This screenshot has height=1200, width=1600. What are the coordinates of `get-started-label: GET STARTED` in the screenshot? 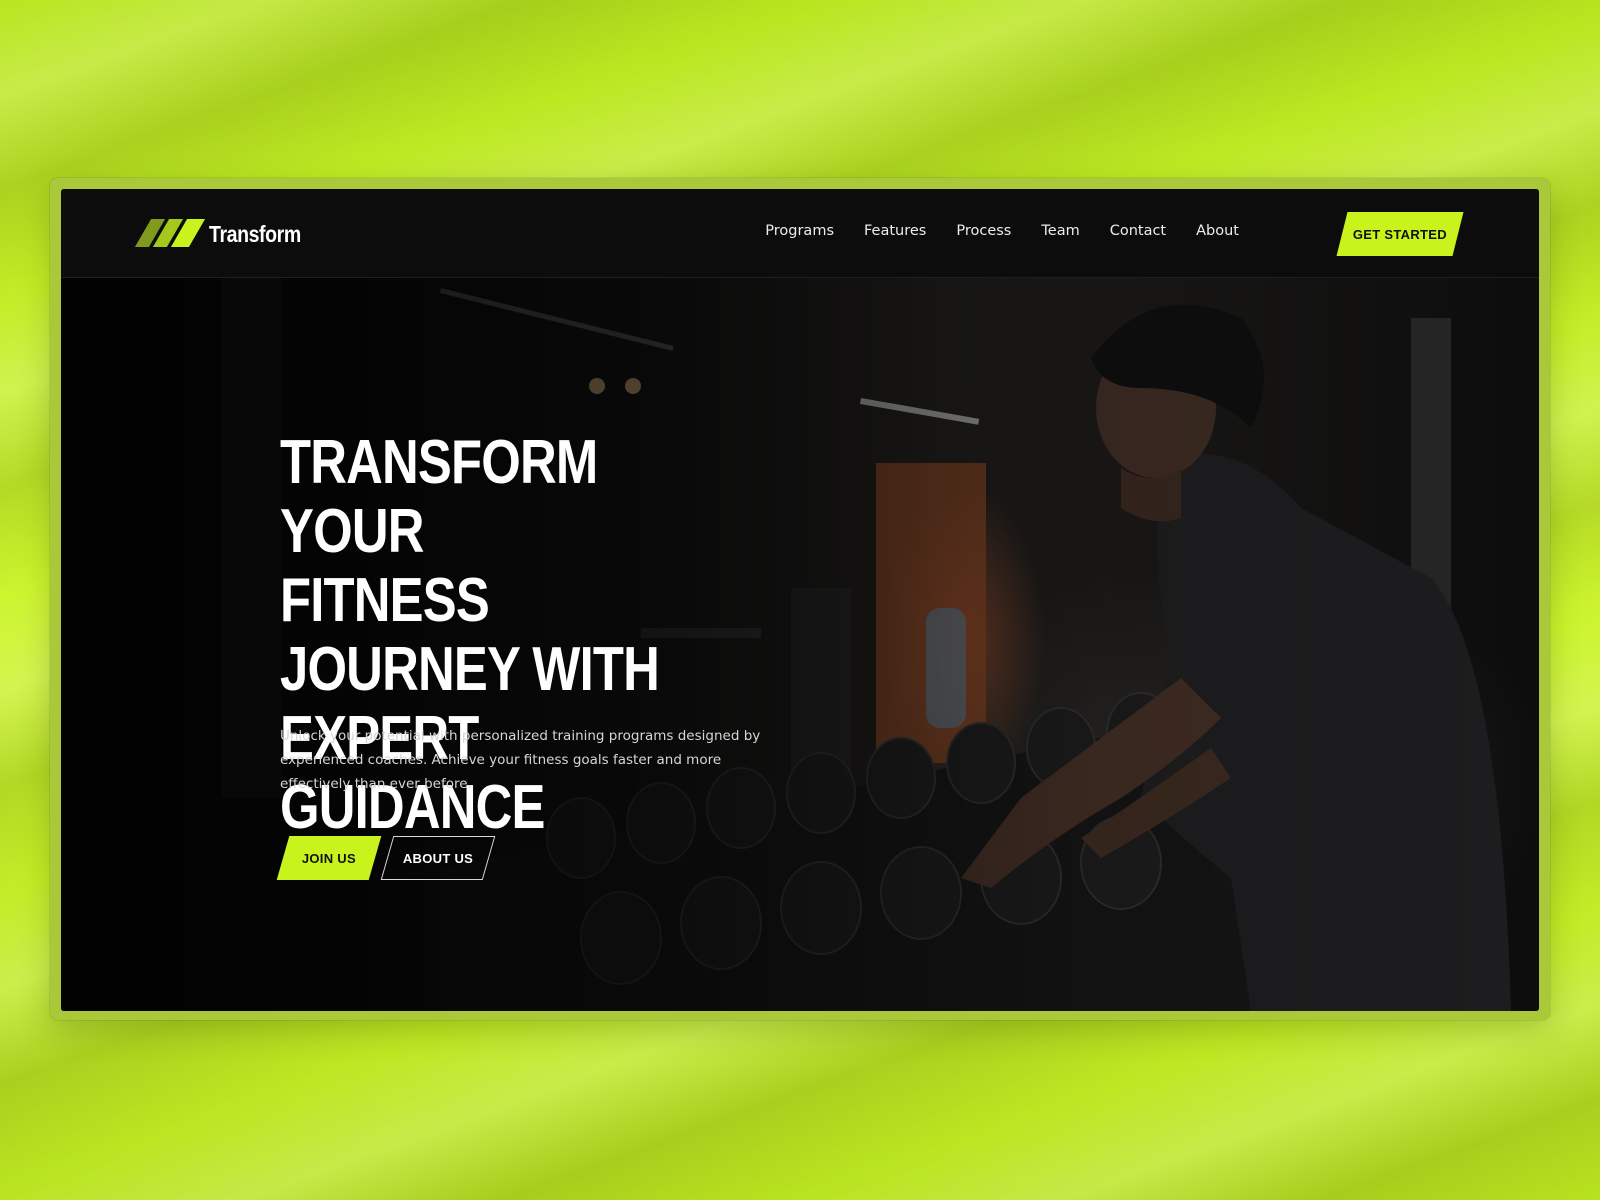 It's located at (1400, 234).